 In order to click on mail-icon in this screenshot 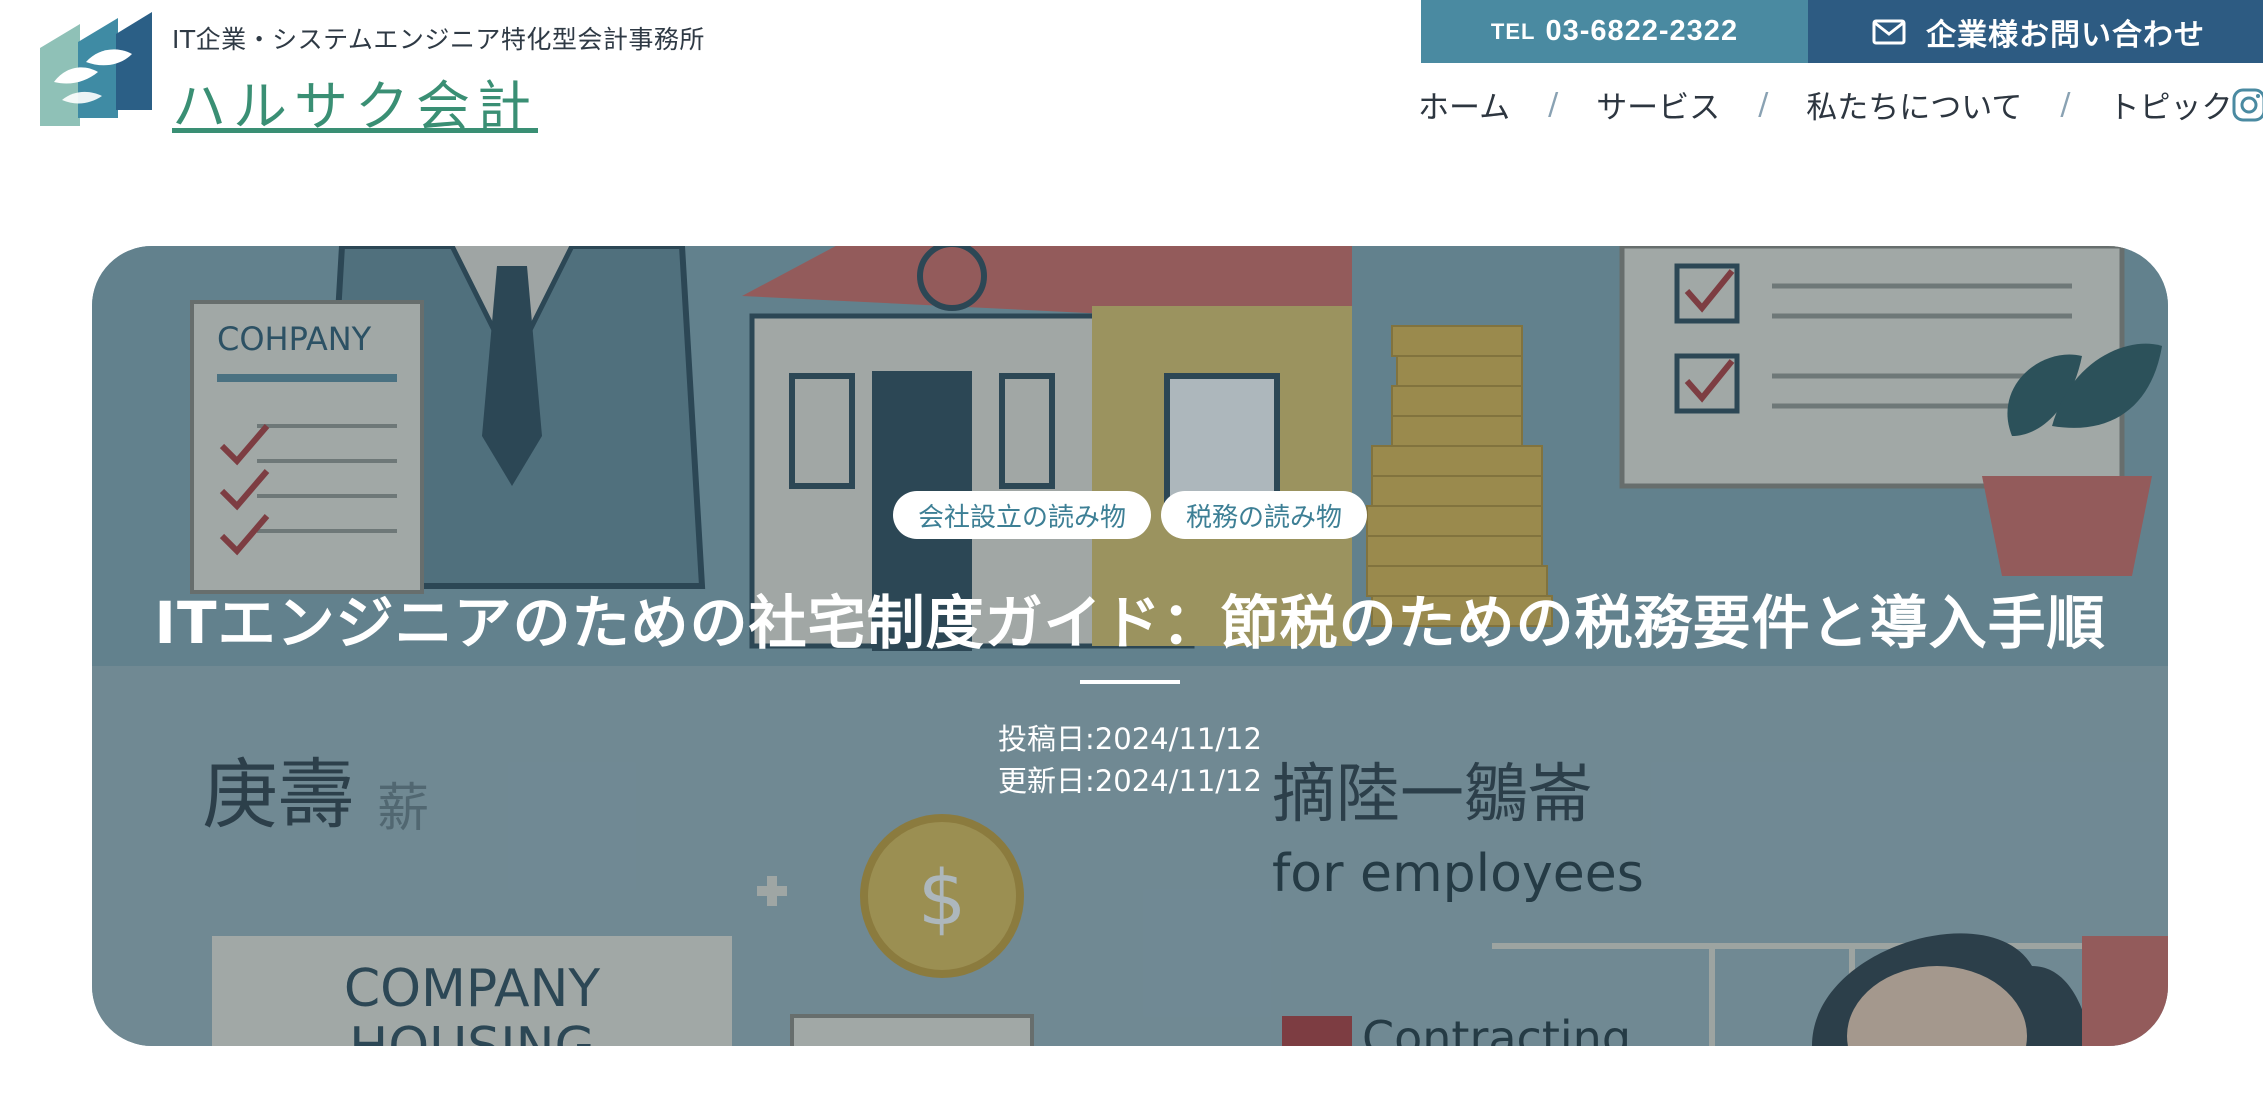, I will do `click(1889, 31)`.